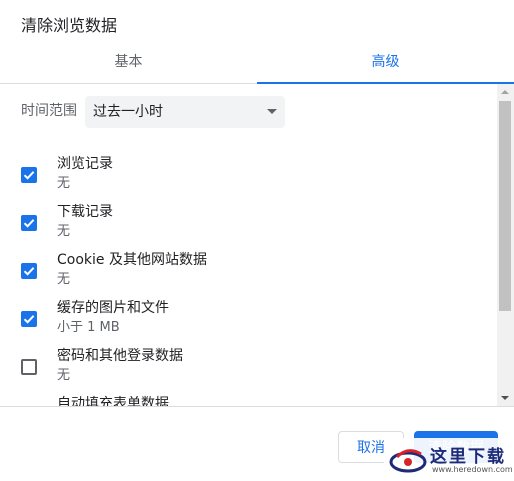  I want to click on checkbox-cache, so click(29, 319).